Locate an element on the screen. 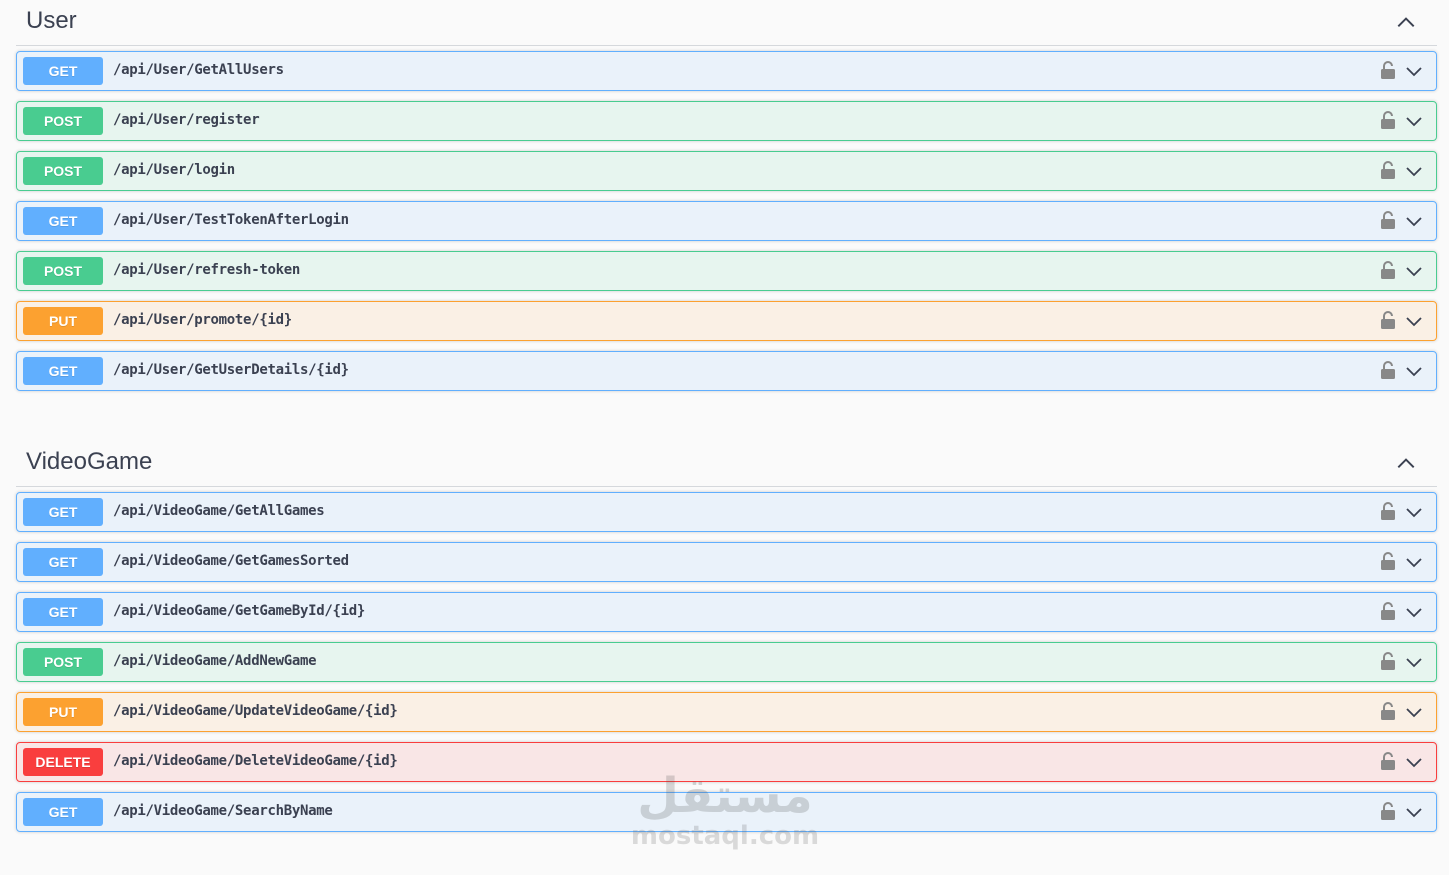  operation-path: /api/User/TestTokenAfterLogin is located at coordinates (231, 220).